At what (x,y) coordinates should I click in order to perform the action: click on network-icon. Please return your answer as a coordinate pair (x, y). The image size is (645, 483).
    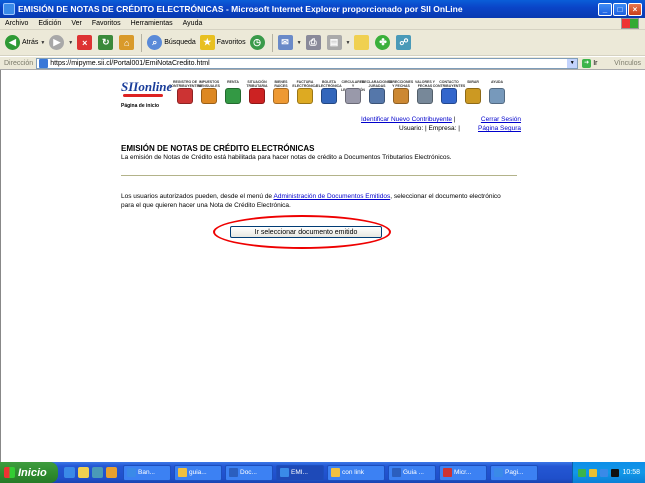
    Looking at the image, I should click on (582, 472).